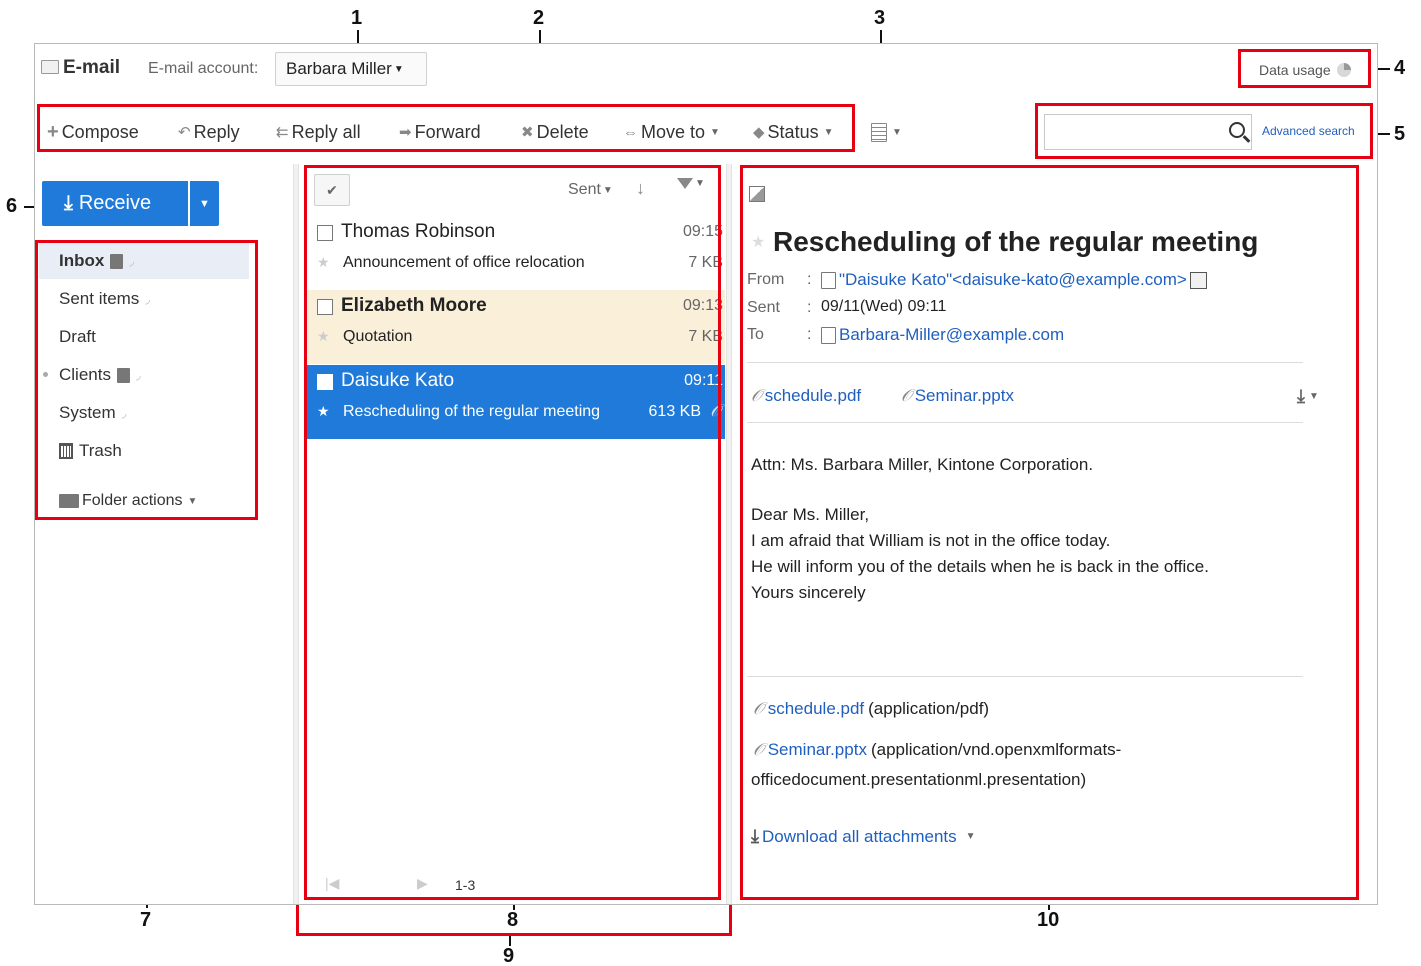 Image resolution: width=1421 pixels, height=966 pixels. I want to click on highlight-search, so click(1204, 131).